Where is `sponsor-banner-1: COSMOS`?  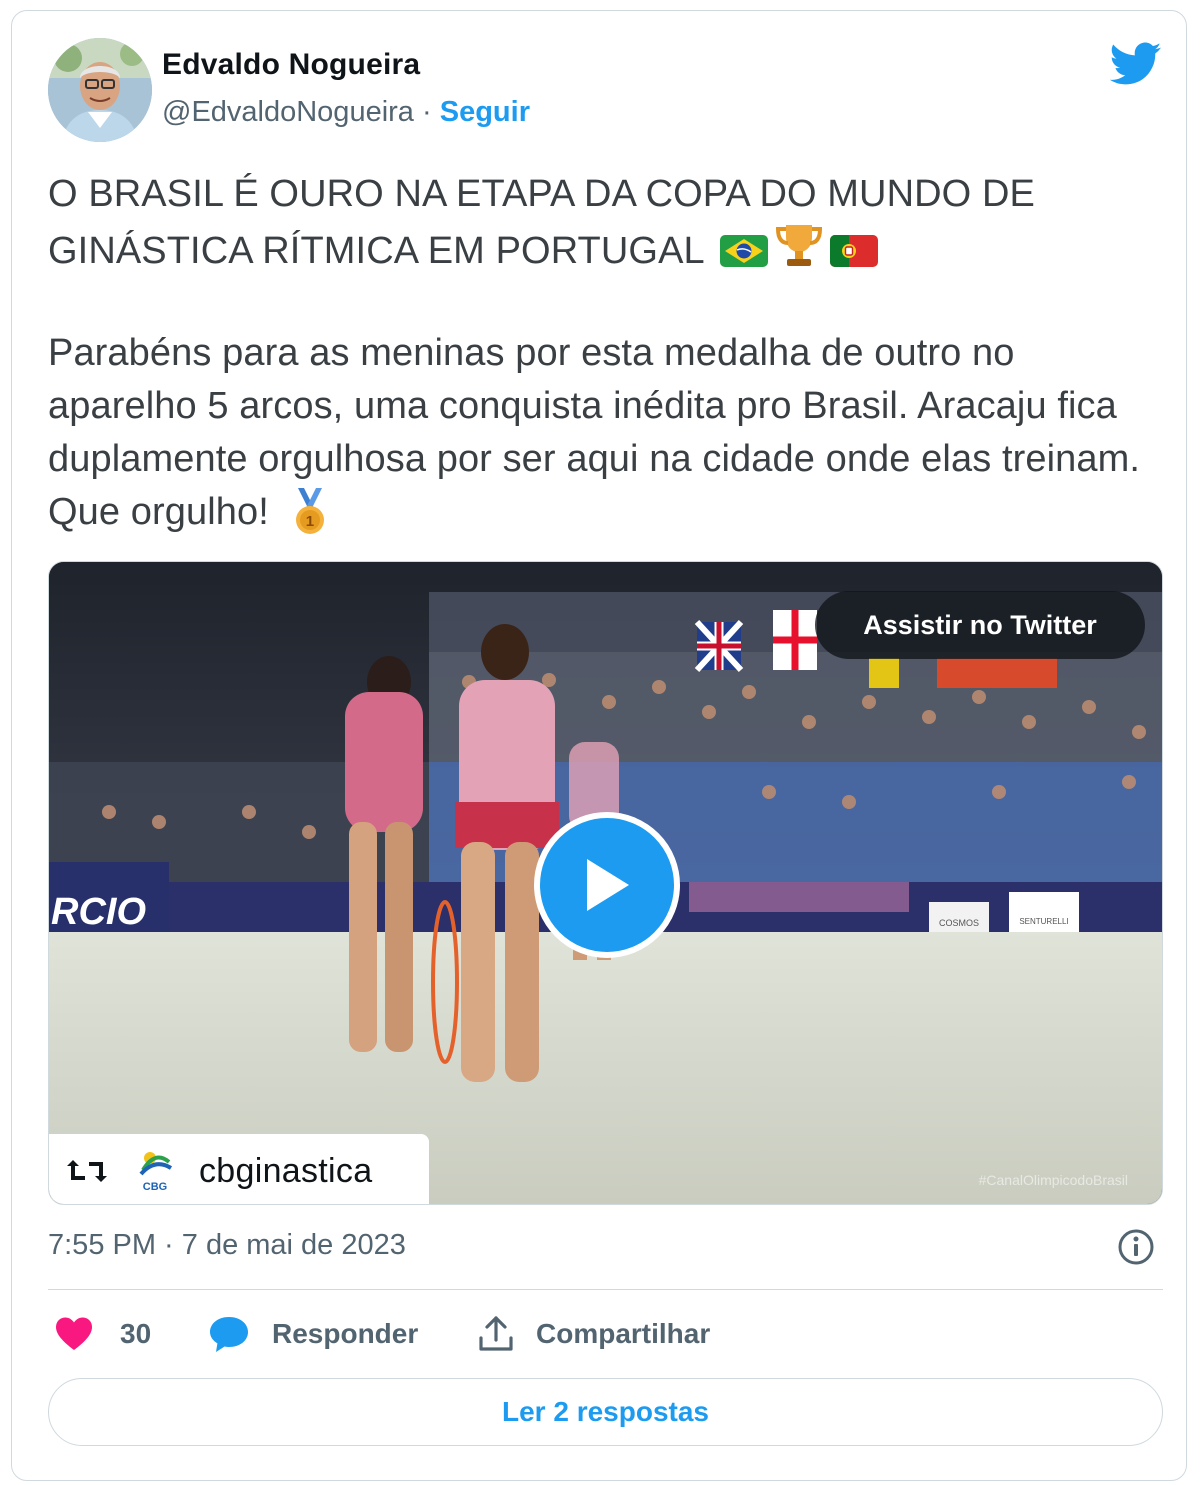
sponsor-banner-1: COSMOS is located at coordinates (959, 923).